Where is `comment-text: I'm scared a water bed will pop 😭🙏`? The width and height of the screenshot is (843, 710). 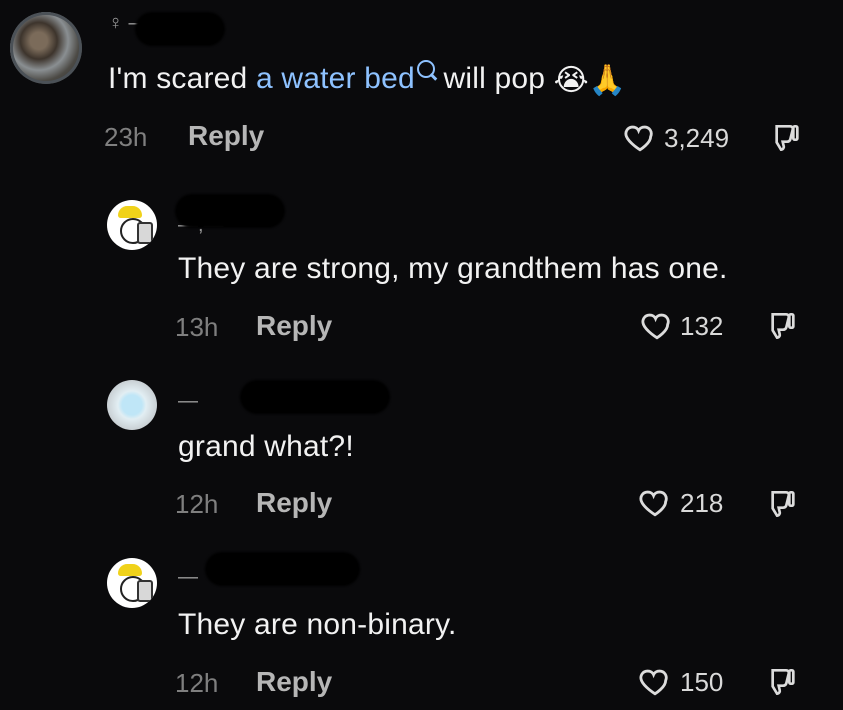
comment-text: I'm scared a water bed will pop 😭🙏 is located at coordinates (367, 79).